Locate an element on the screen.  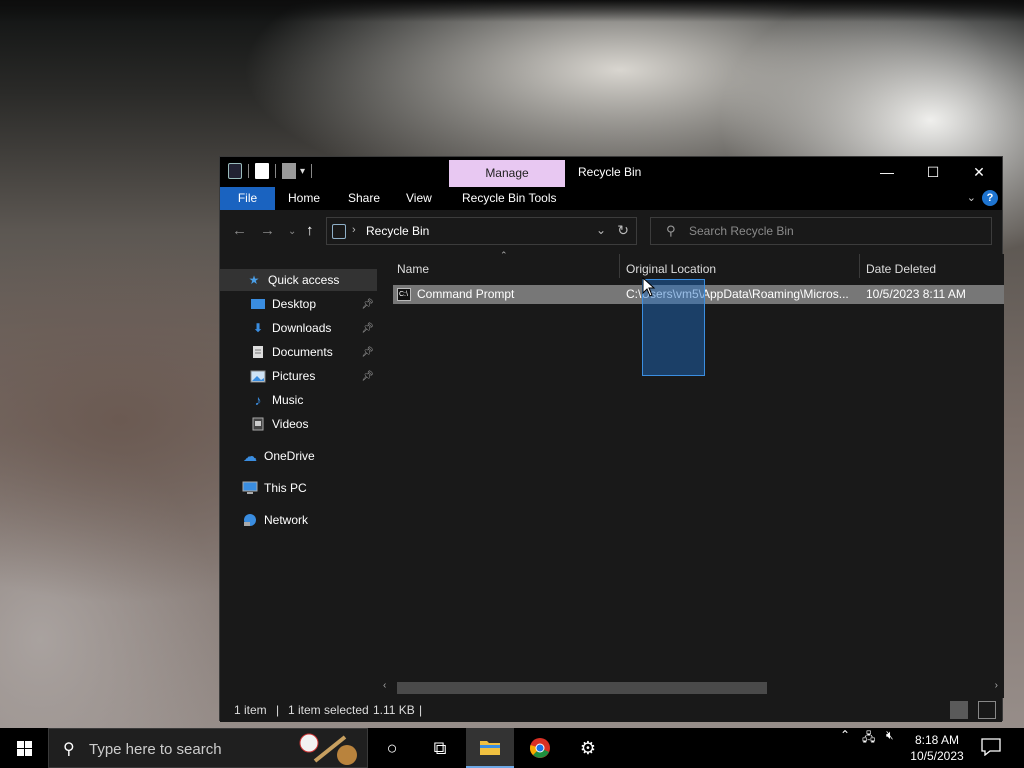
navigation-bar: ← → ⌄ ↑ › Recycle Bin ⌄ ↻ ⚲ is located at coordinates (611, 232).